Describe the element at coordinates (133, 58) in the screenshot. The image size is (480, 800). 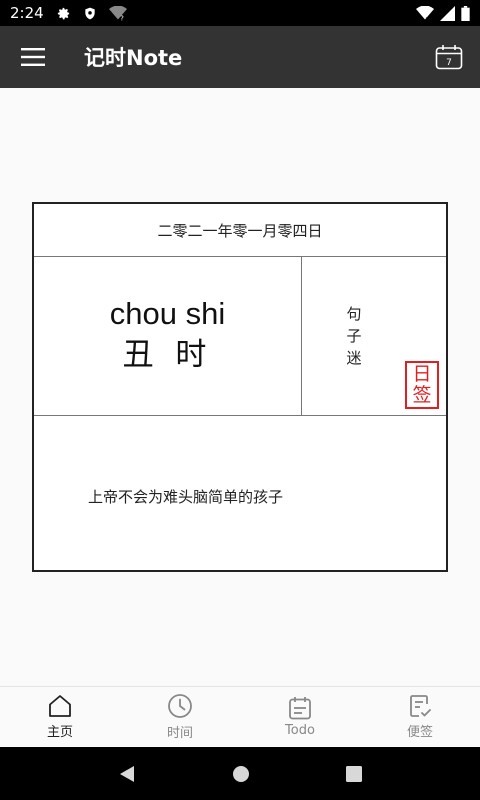
I see `app-title: 记时Note` at that location.